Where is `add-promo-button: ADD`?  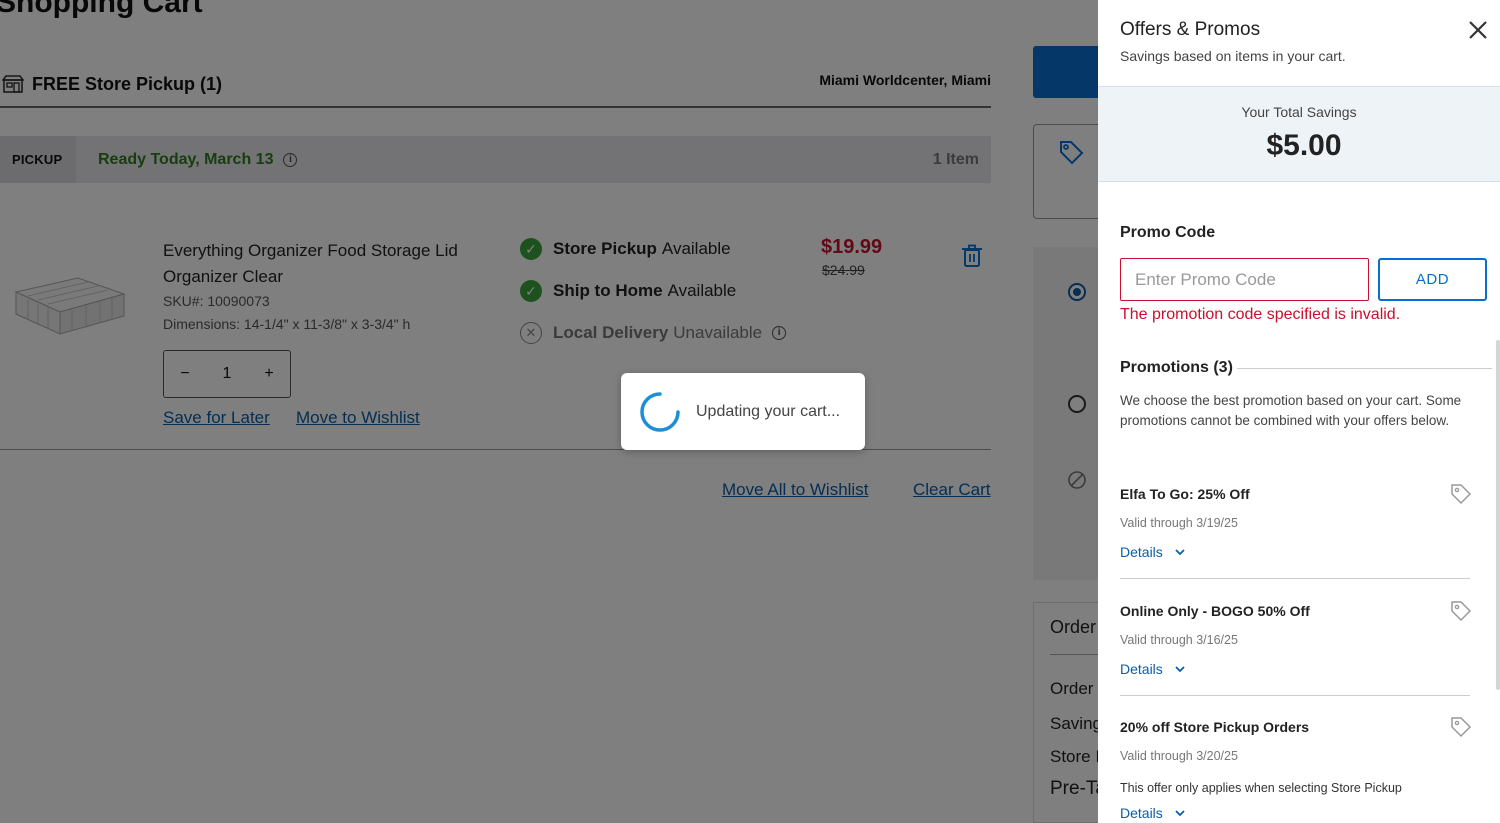
add-promo-button: ADD is located at coordinates (1432, 279).